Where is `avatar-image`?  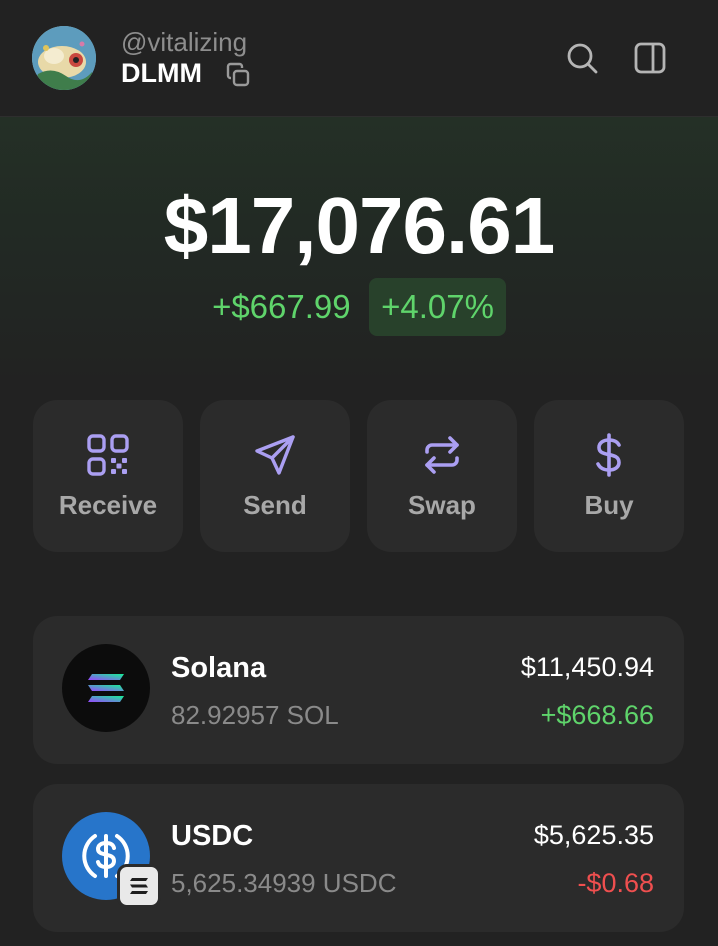 avatar-image is located at coordinates (64, 58).